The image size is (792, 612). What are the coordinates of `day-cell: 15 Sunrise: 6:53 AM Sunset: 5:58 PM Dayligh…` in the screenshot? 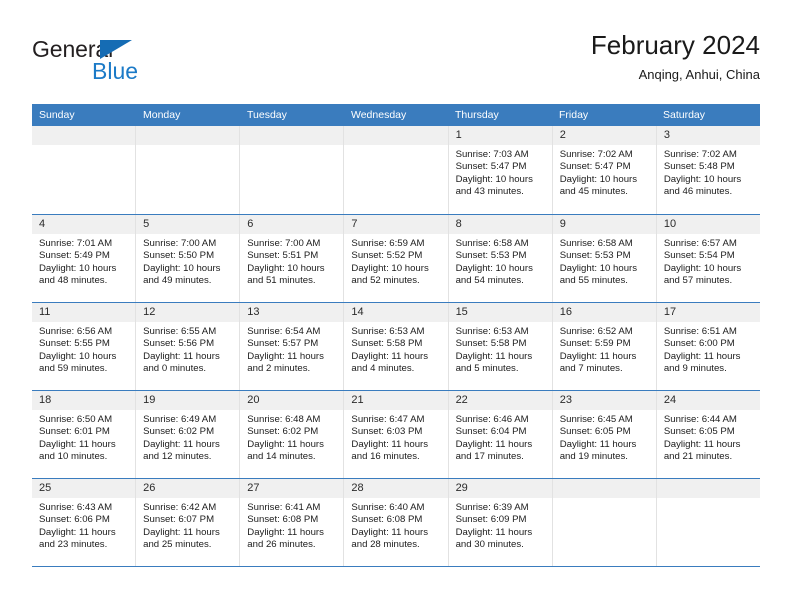 It's located at (500, 346).